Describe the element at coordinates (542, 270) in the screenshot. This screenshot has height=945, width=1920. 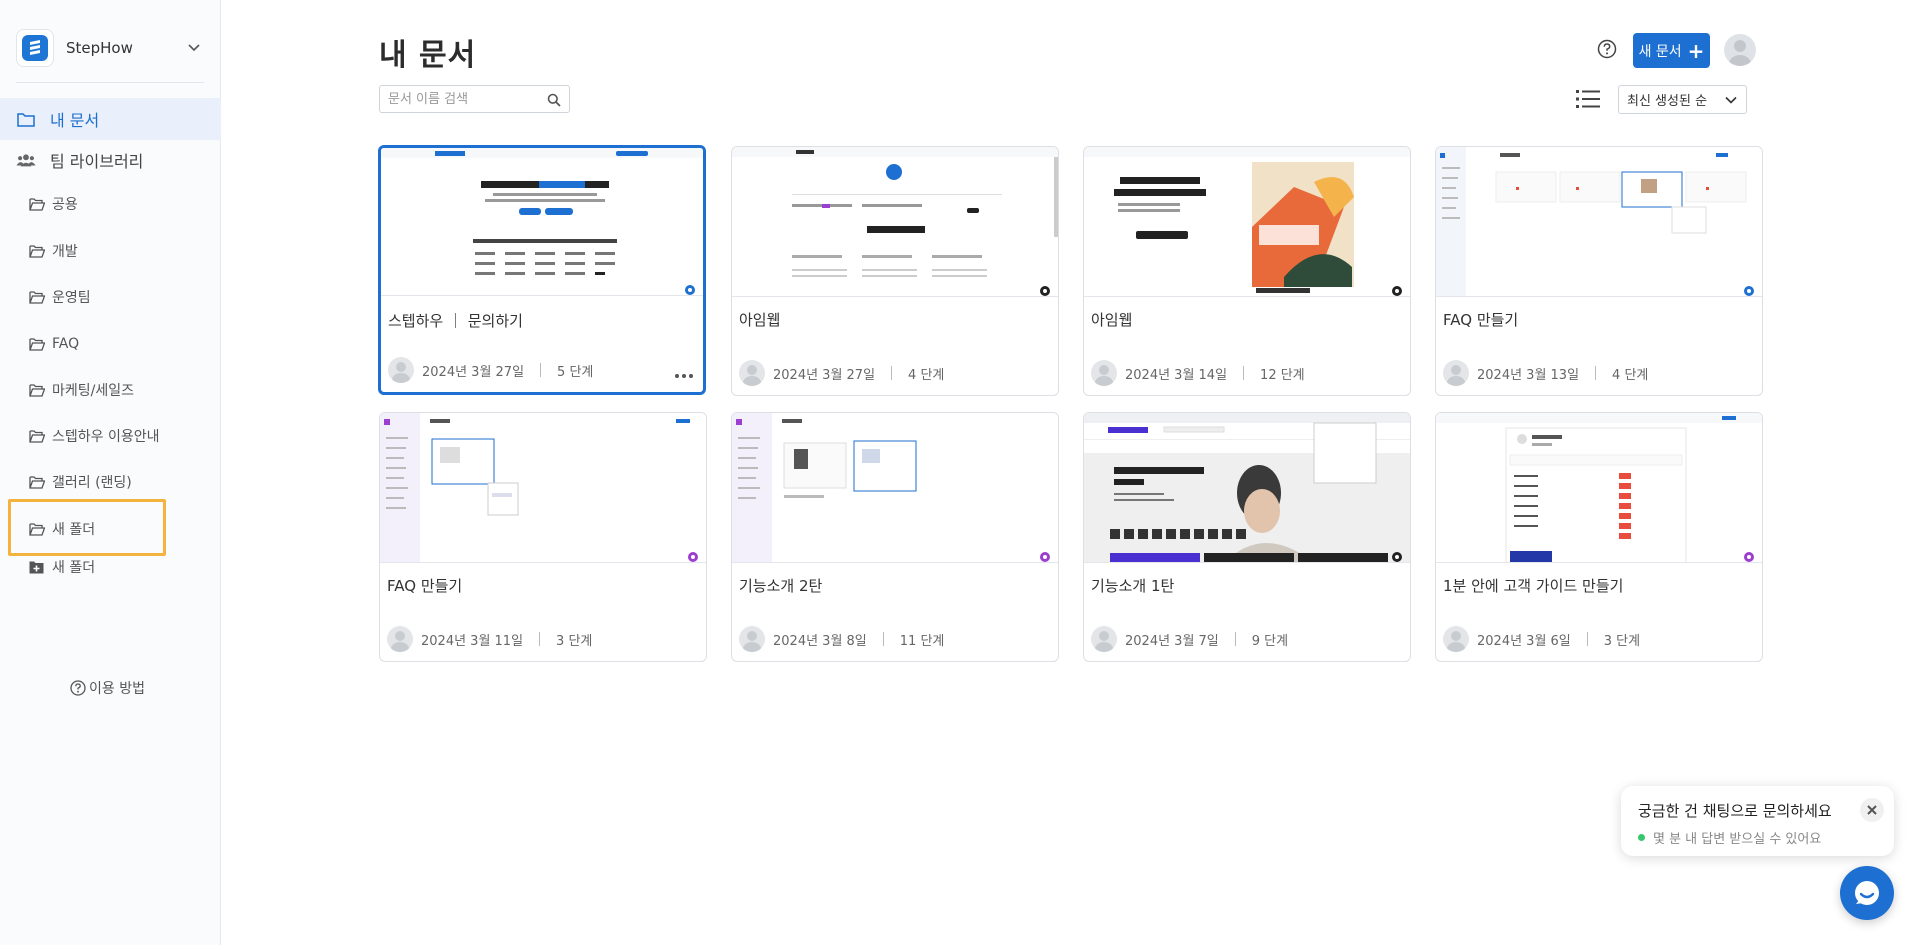
I see `document-card: 스텝하우 ｜ 문의하기 2024년 3월 27일 5 단계` at that location.